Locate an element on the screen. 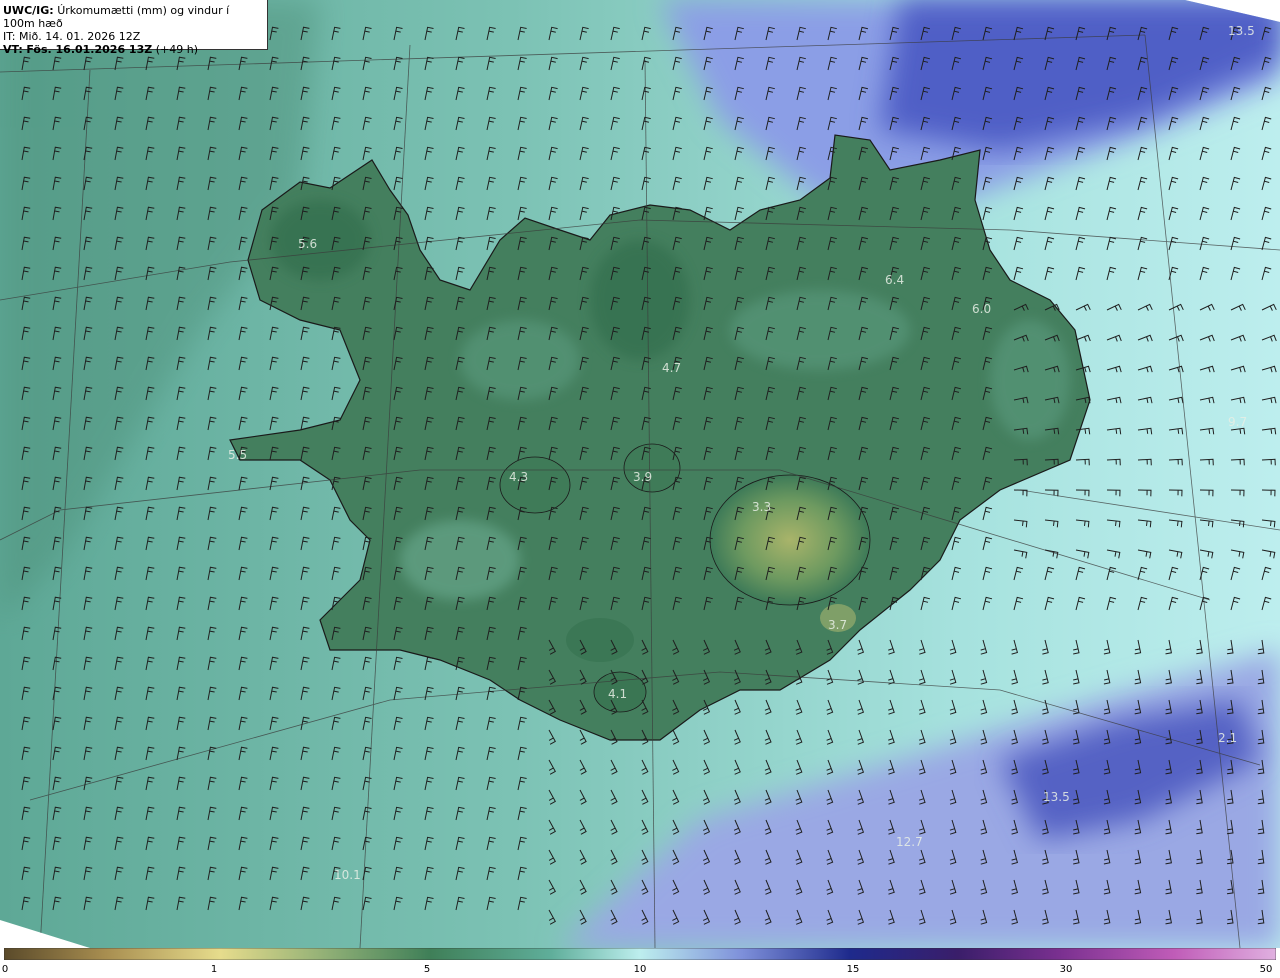 This screenshot has width=1280, height=978. colorbar-tick: 5 is located at coordinates (427, 969).